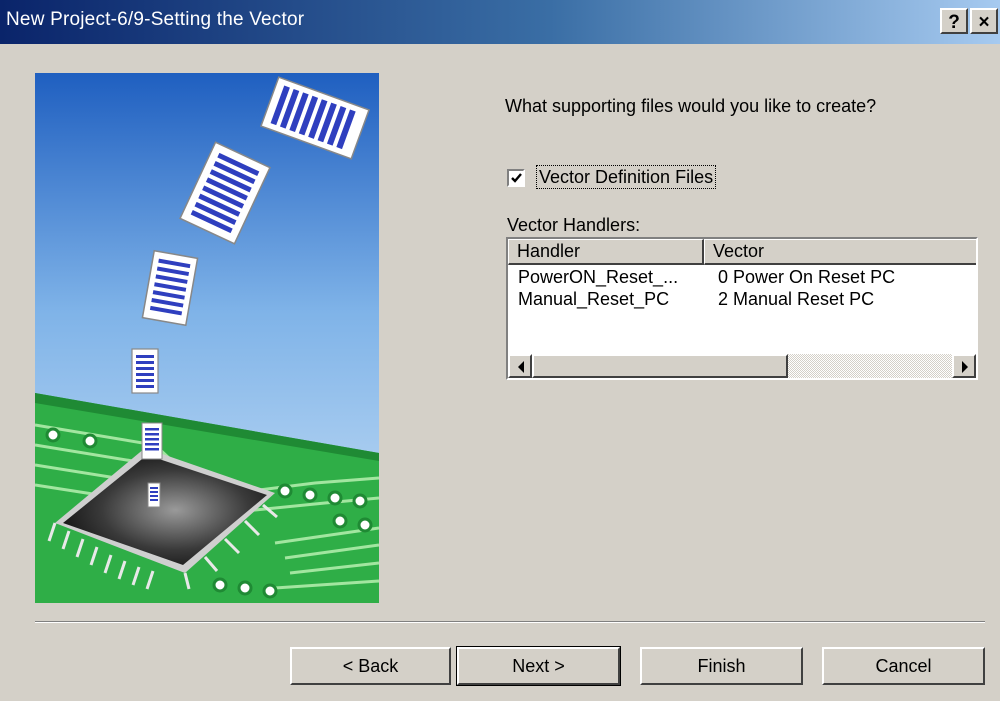 The height and width of the screenshot is (701, 1000). Describe the element at coordinates (984, 21) in the screenshot. I see `close-button: ×` at that location.